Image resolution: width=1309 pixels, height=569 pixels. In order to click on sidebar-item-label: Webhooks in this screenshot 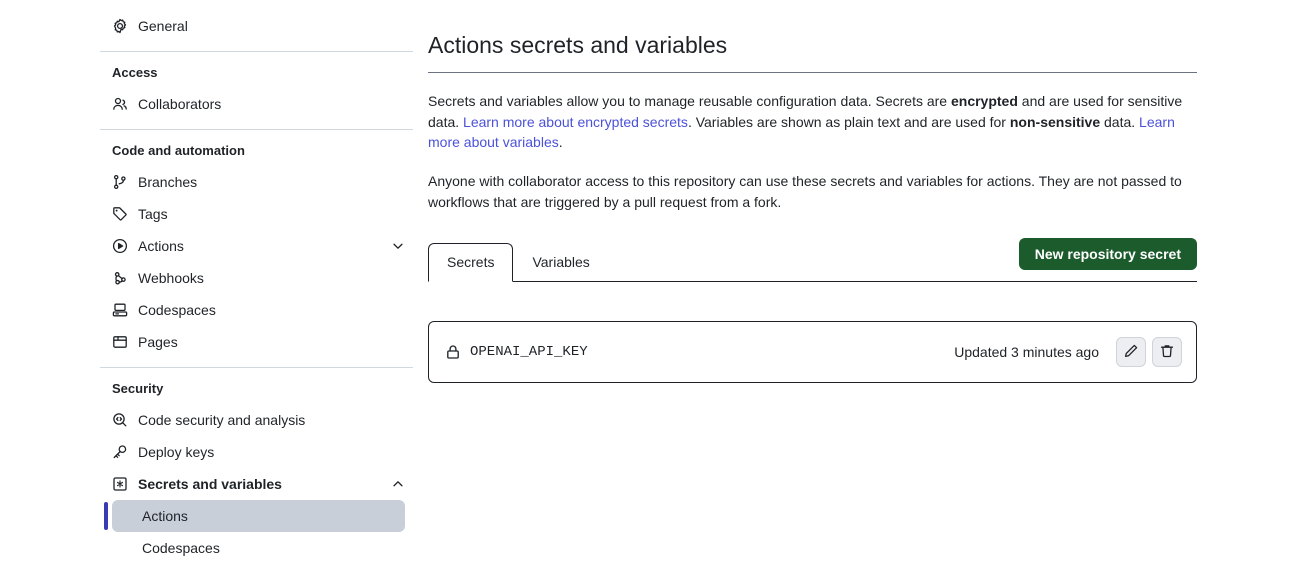, I will do `click(171, 278)`.